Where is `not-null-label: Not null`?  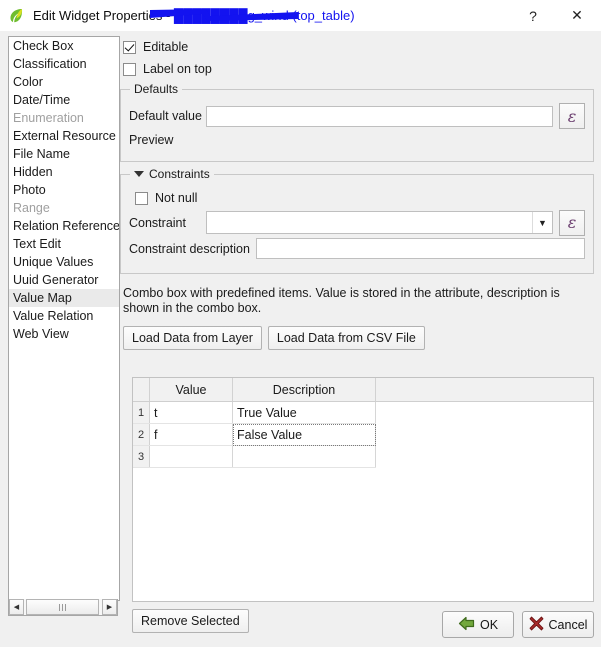
not-null-label: Not null is located at coordinates (176, 198).